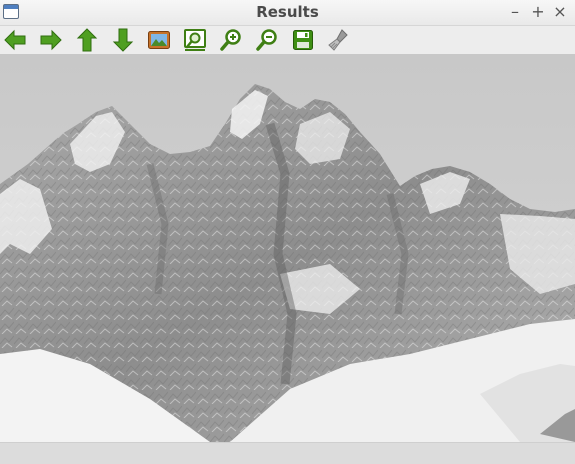 This screenshot has width=575, height=464. I want to click on up-button, so click(87, 40).